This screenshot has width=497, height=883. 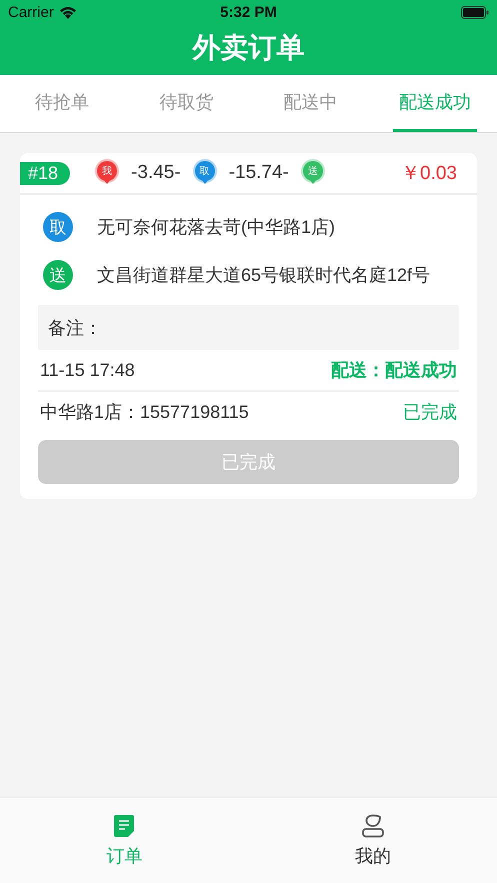 I want to click on address-text: 无可奈何花落去苛(中华路1店), so click(x=216, y=227).